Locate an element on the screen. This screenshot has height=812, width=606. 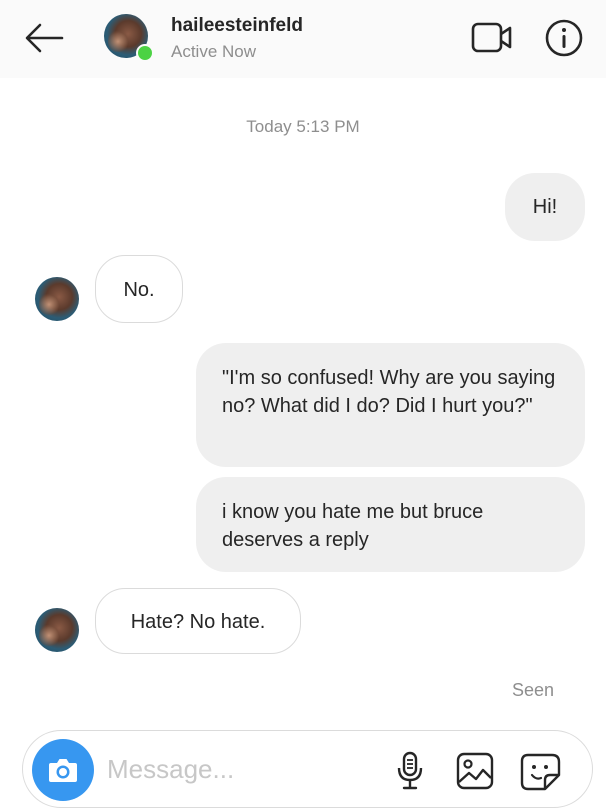
info-icon is located at coordinates (564, 38).